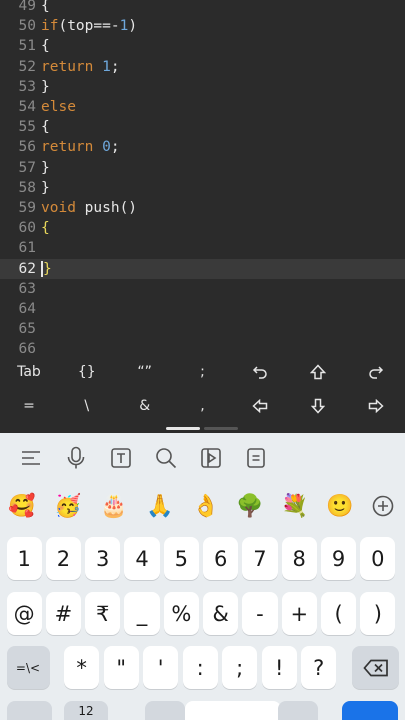 This screenshot has height=720, width=405. I want to click on key-symbol: (, so click(338, 613).